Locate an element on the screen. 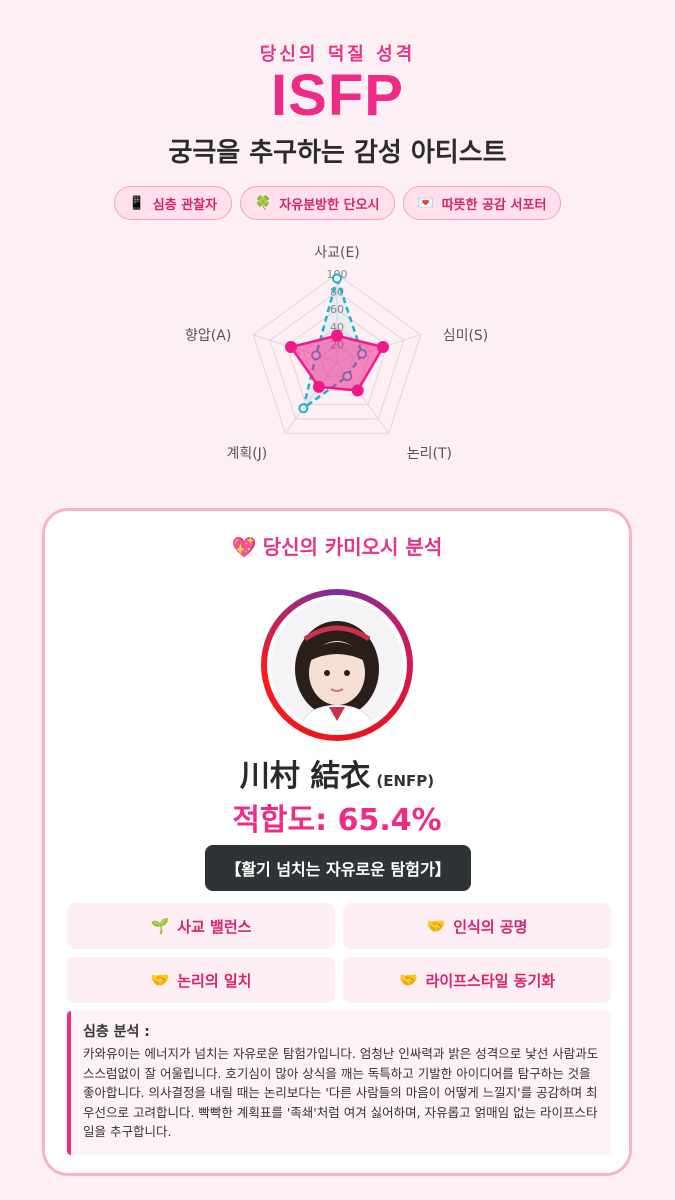 This screenshot has height=1200, width=675. radar-axis-label: 사교(E) is located at coordinates (337, 253).